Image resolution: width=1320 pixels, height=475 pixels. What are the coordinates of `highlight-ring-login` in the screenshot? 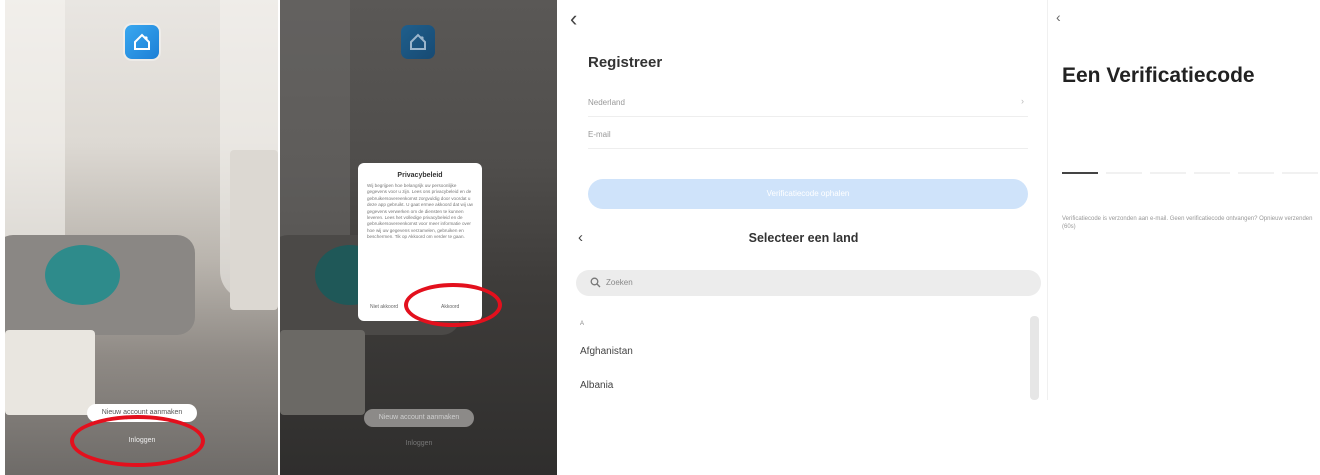 It's located at (137, 441).